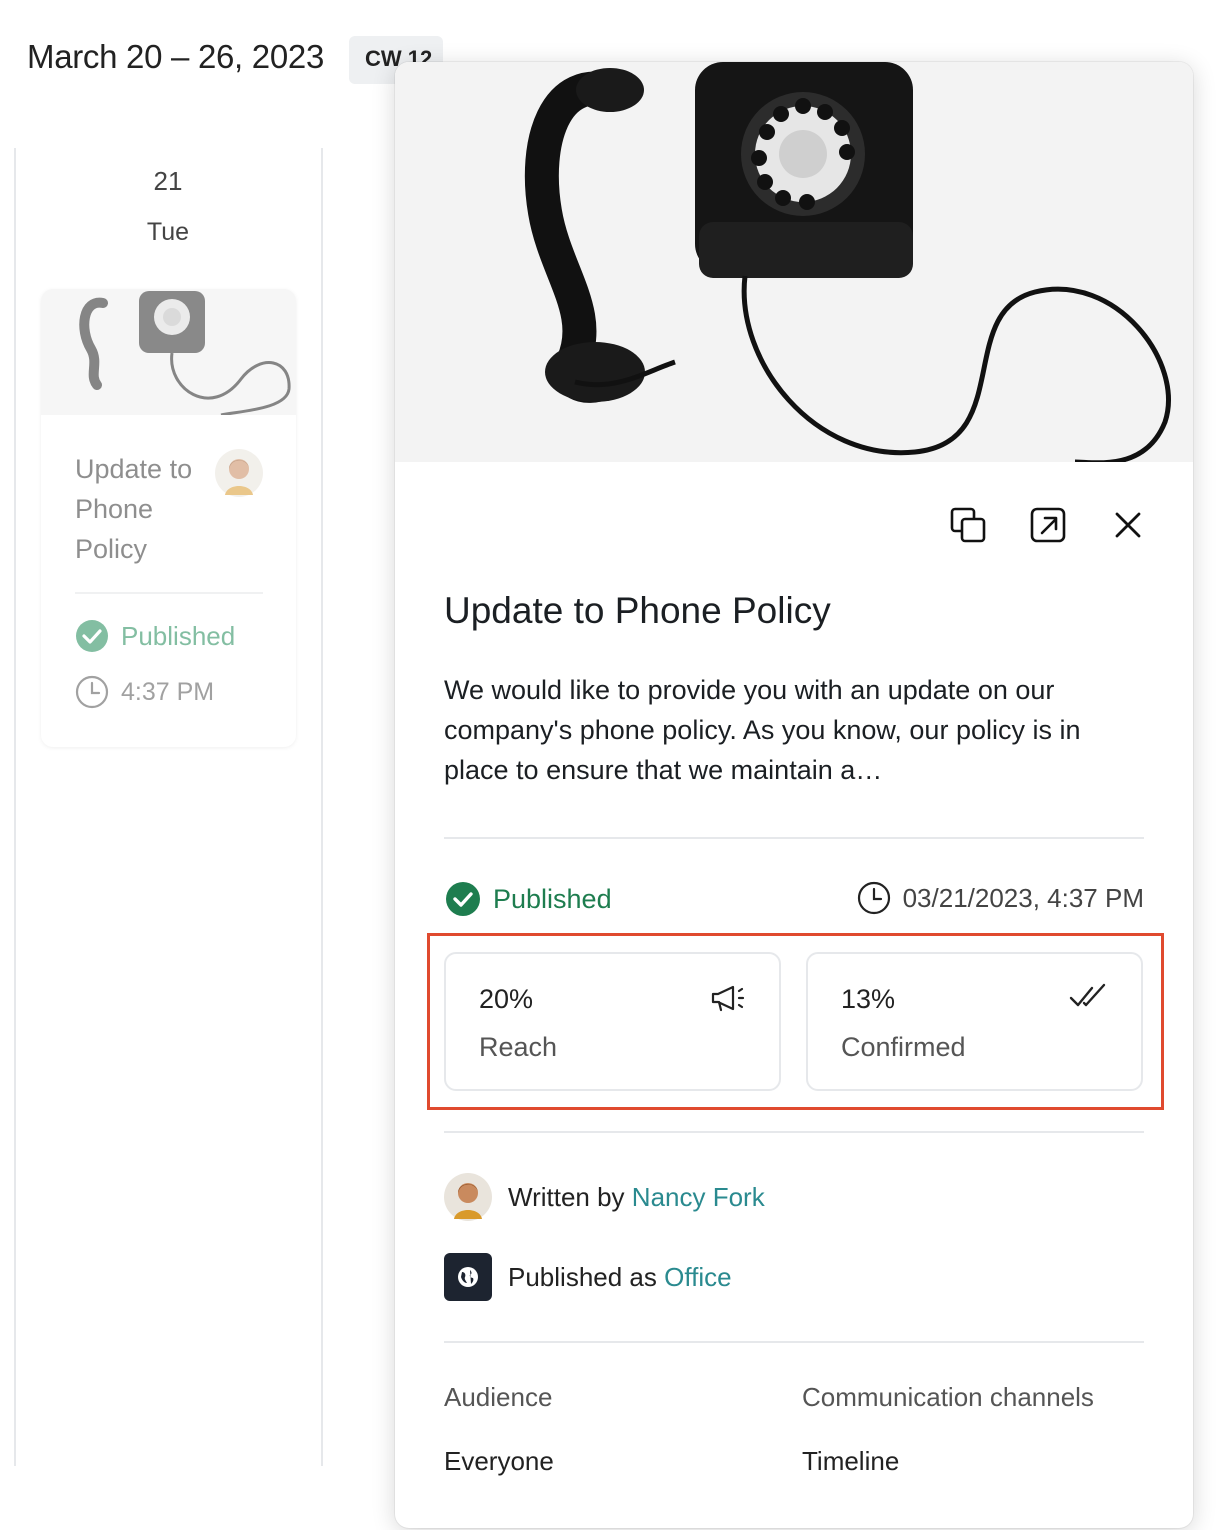 This screenshot has height=1530, width=1220. I want to click on reach-value: 20%, so click(506, 999).